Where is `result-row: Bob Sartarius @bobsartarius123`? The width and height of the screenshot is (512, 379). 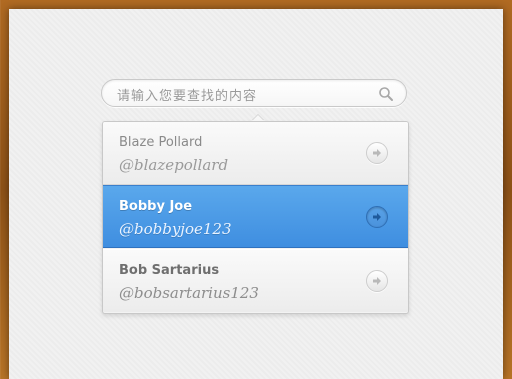 result-row: Bob Sartarius @bobsartarius123 is located at coordinates (255, 280).